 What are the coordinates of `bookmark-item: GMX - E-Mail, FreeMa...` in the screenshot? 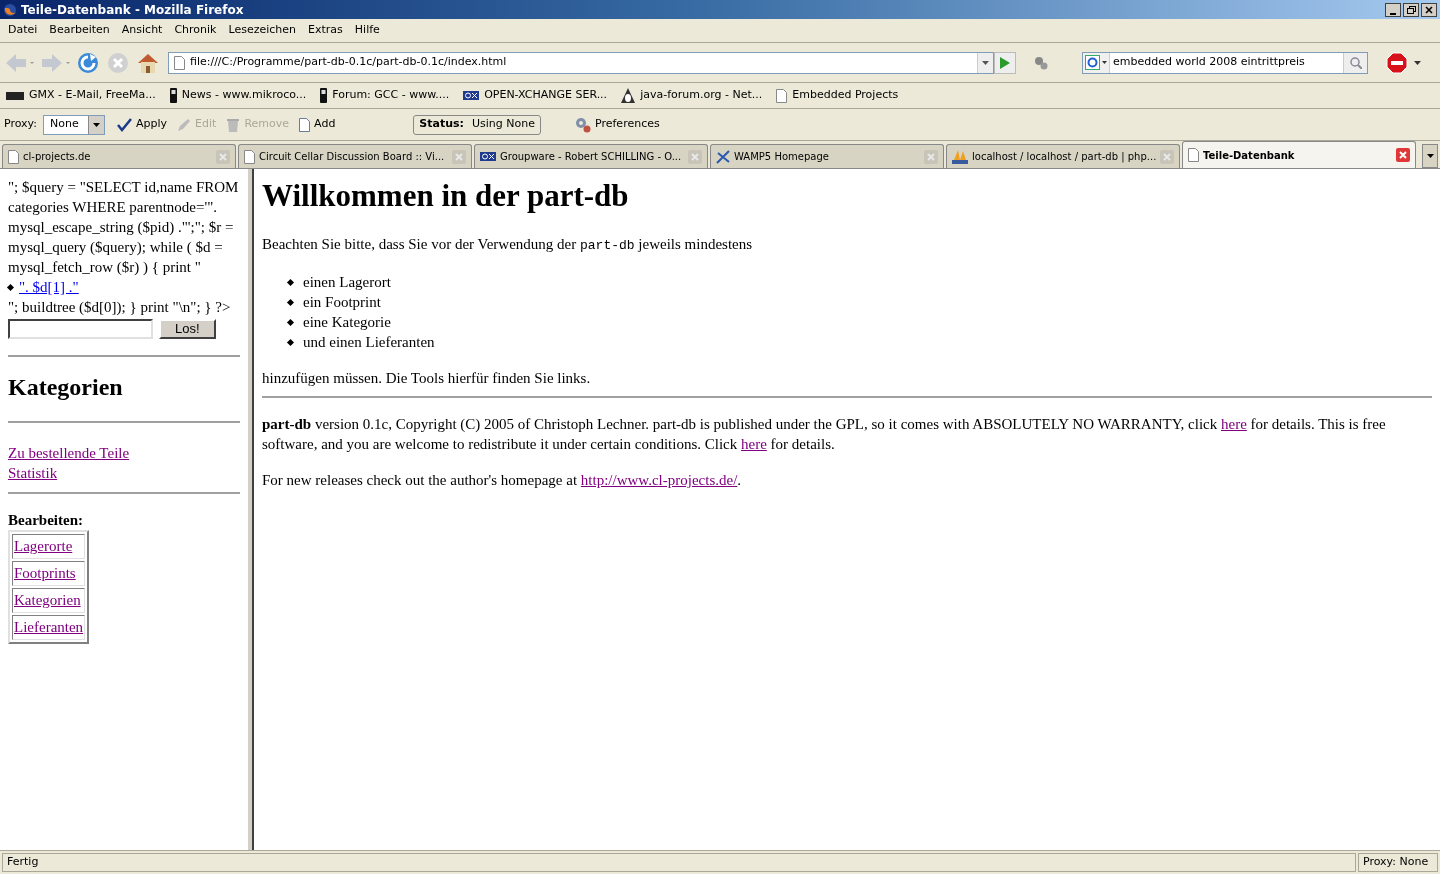 It's located at (81, 95).